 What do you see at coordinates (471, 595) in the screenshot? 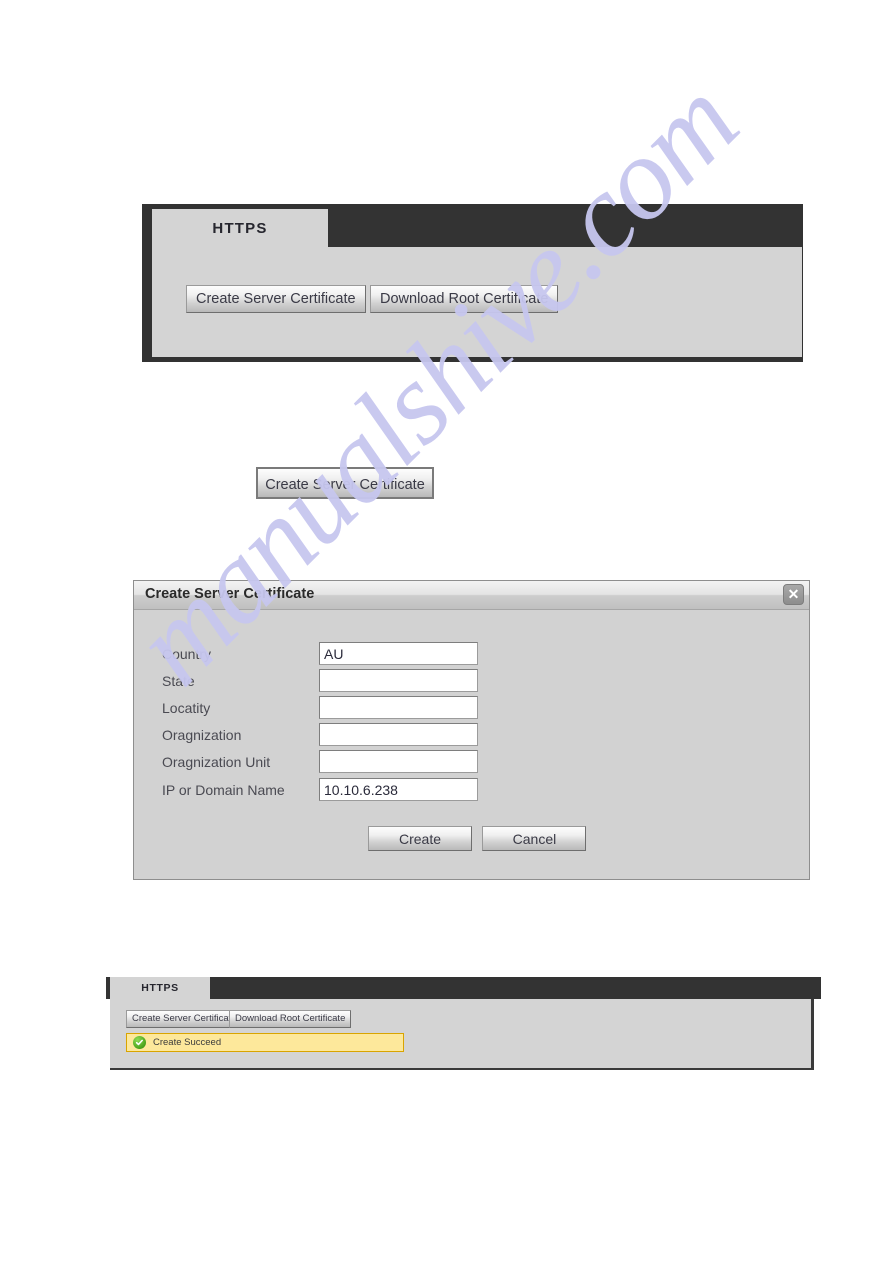
I see `dialog-title-bar: Create Server Certificate ✕` at bounding box center [471, 595].